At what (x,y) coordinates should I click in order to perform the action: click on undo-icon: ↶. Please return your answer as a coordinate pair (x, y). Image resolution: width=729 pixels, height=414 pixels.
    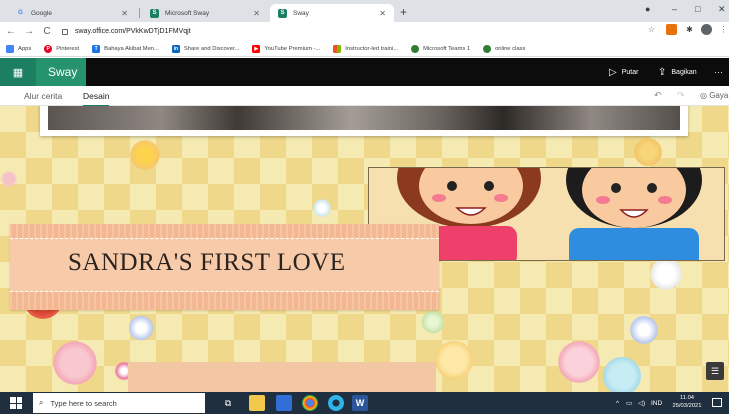
    Looking at the image, I should click on (658, 95).